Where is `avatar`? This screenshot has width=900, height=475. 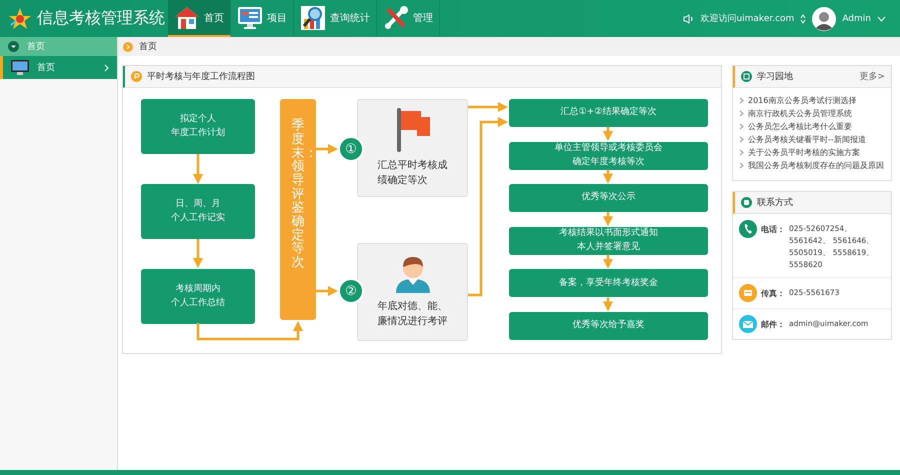 avatar is located at coordinates (824, 18).